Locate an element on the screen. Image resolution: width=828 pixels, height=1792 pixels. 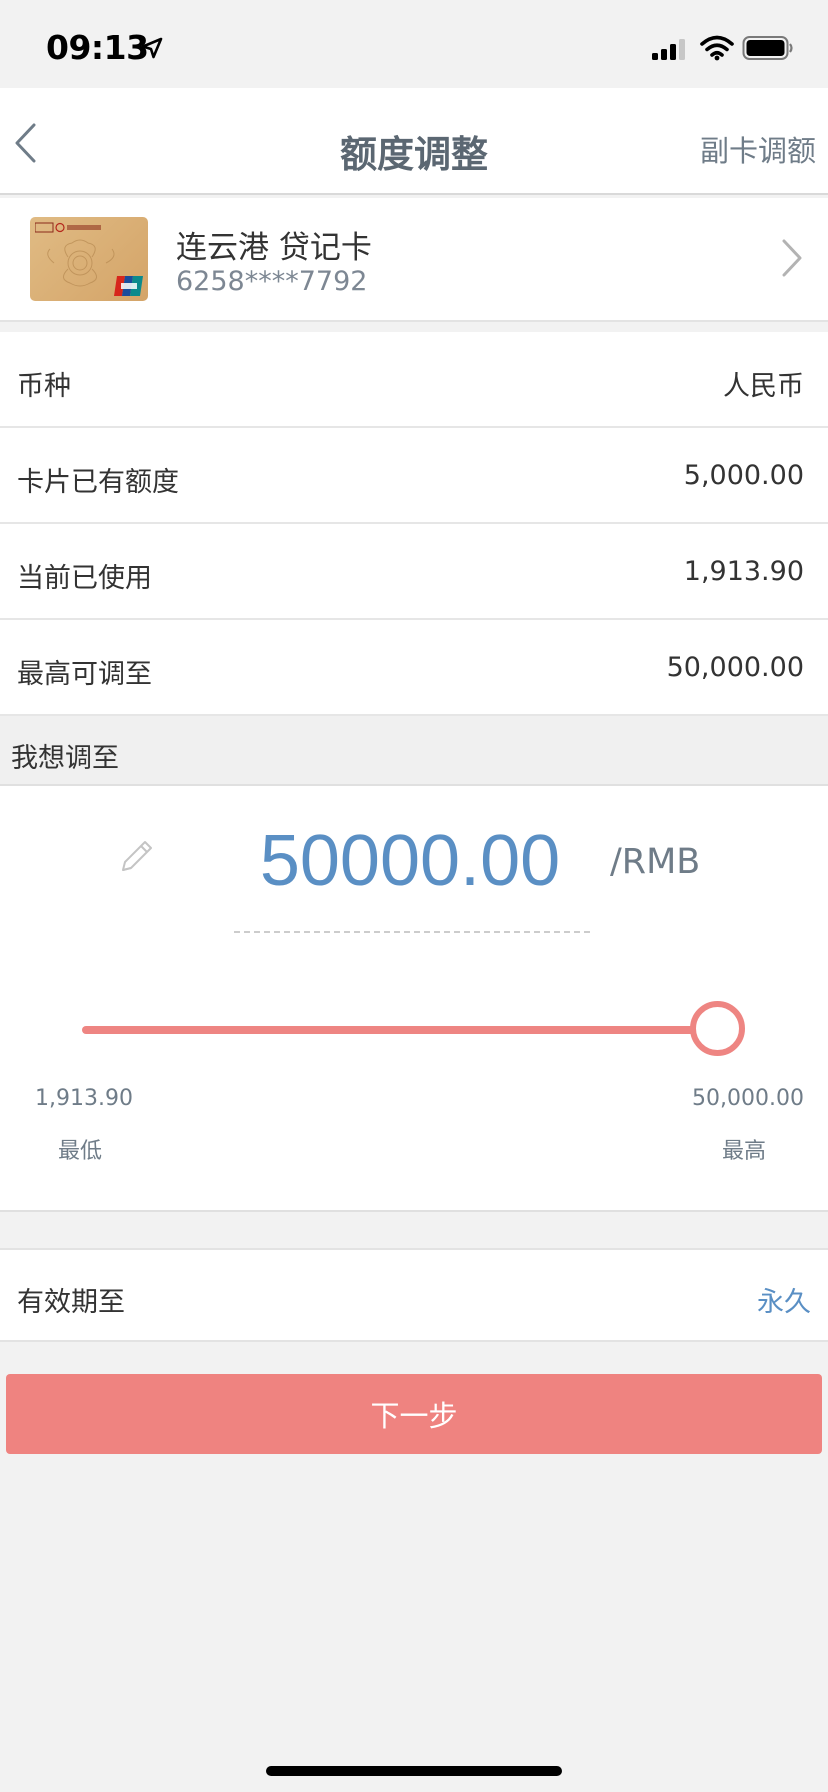
max-limit-label: 最高可调至 is located at coordinates (84, 674).